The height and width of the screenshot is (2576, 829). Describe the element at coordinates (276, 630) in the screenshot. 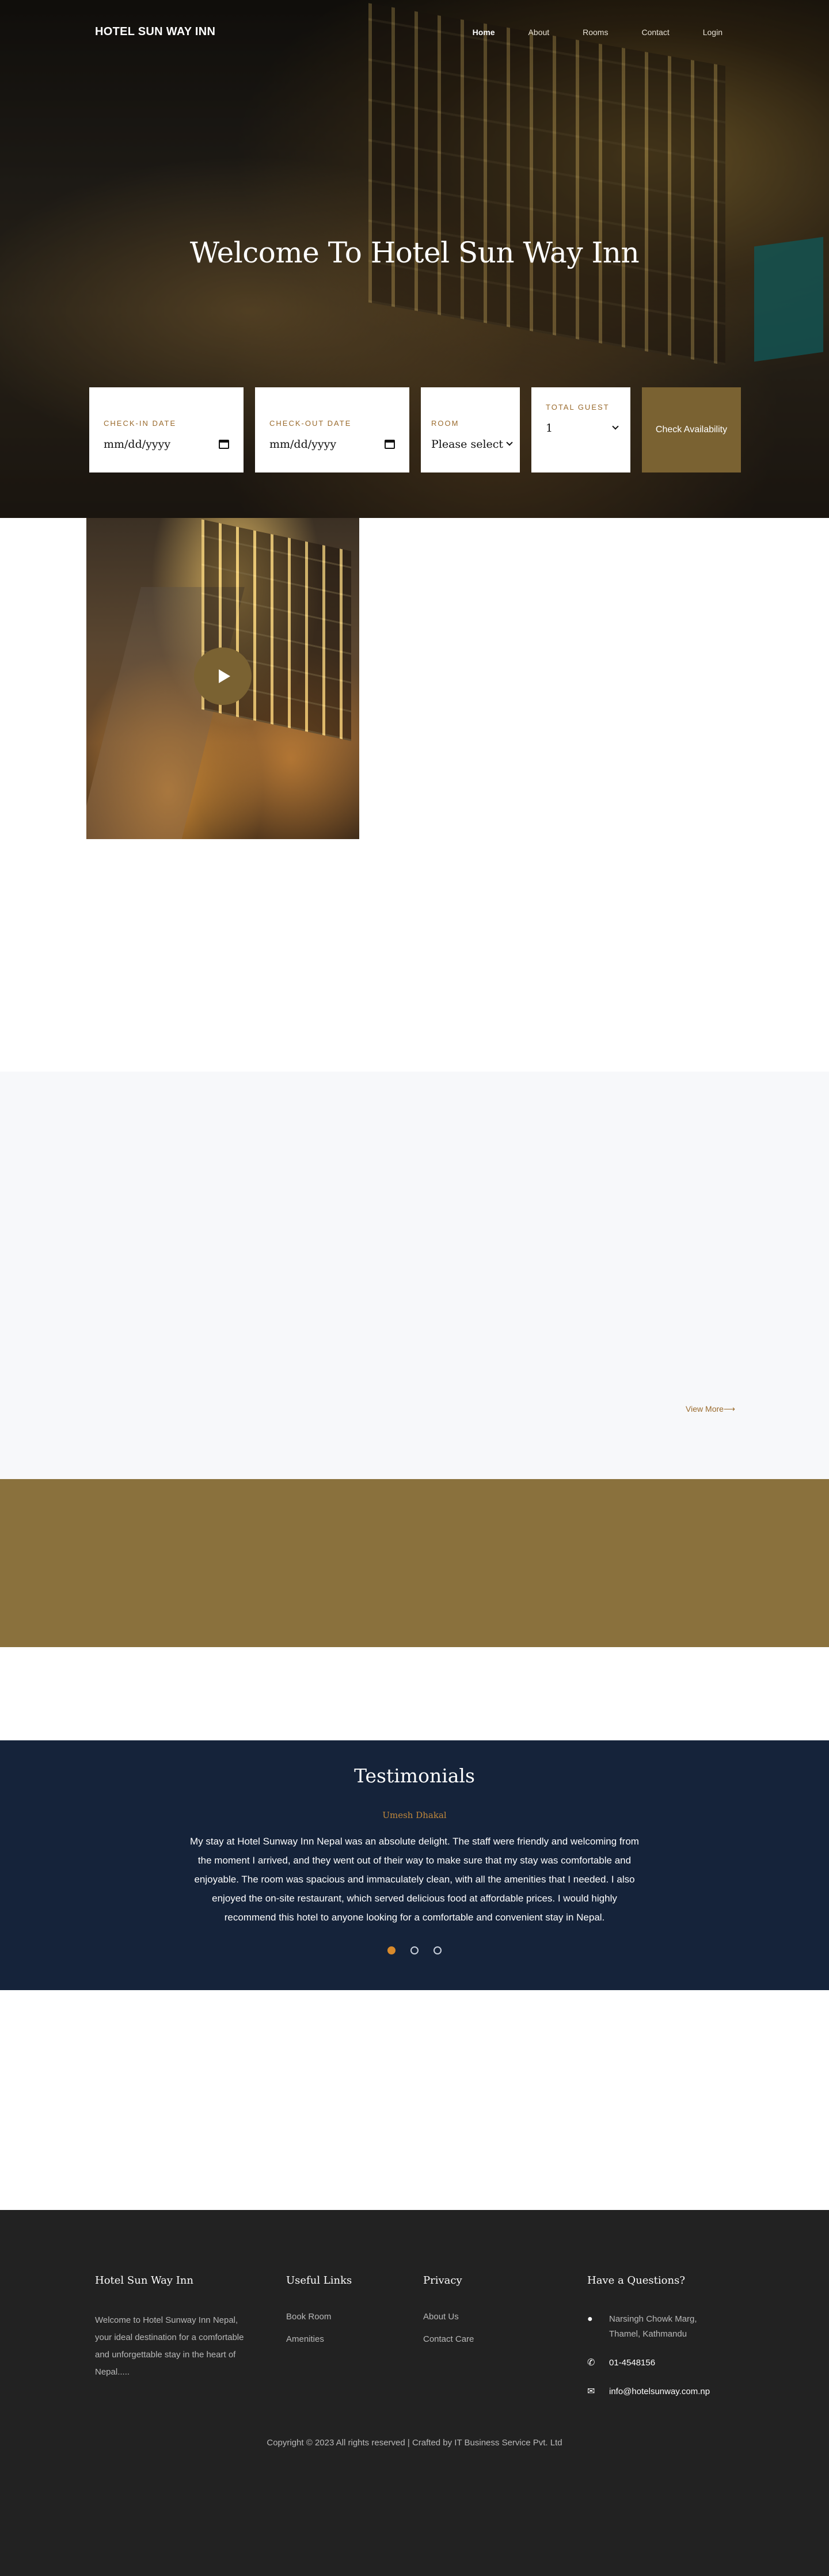

I see `video-facade-image` at that location.